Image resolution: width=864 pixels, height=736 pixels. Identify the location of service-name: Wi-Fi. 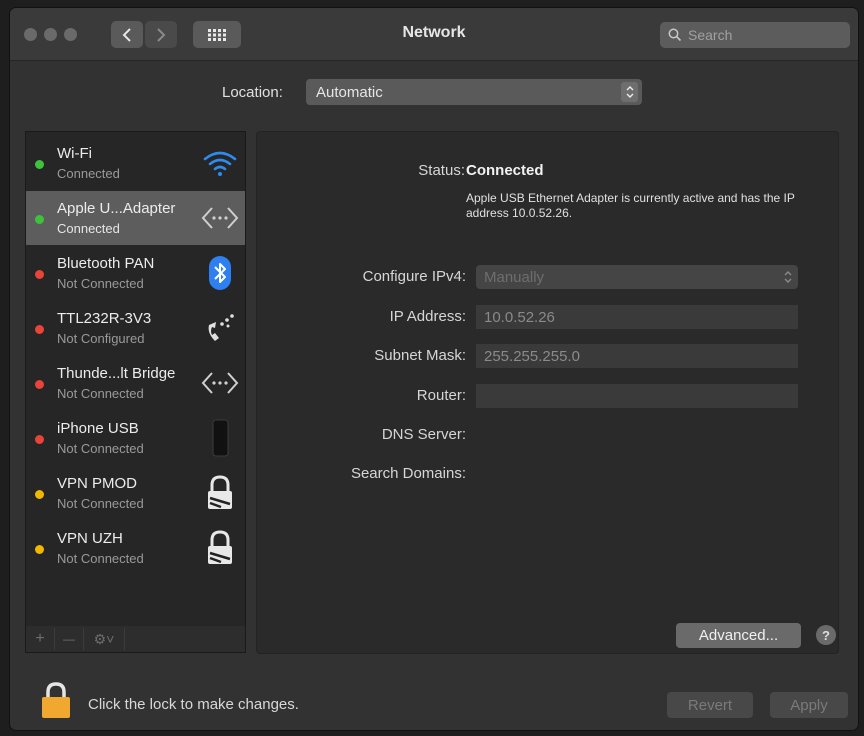
(74, 153).